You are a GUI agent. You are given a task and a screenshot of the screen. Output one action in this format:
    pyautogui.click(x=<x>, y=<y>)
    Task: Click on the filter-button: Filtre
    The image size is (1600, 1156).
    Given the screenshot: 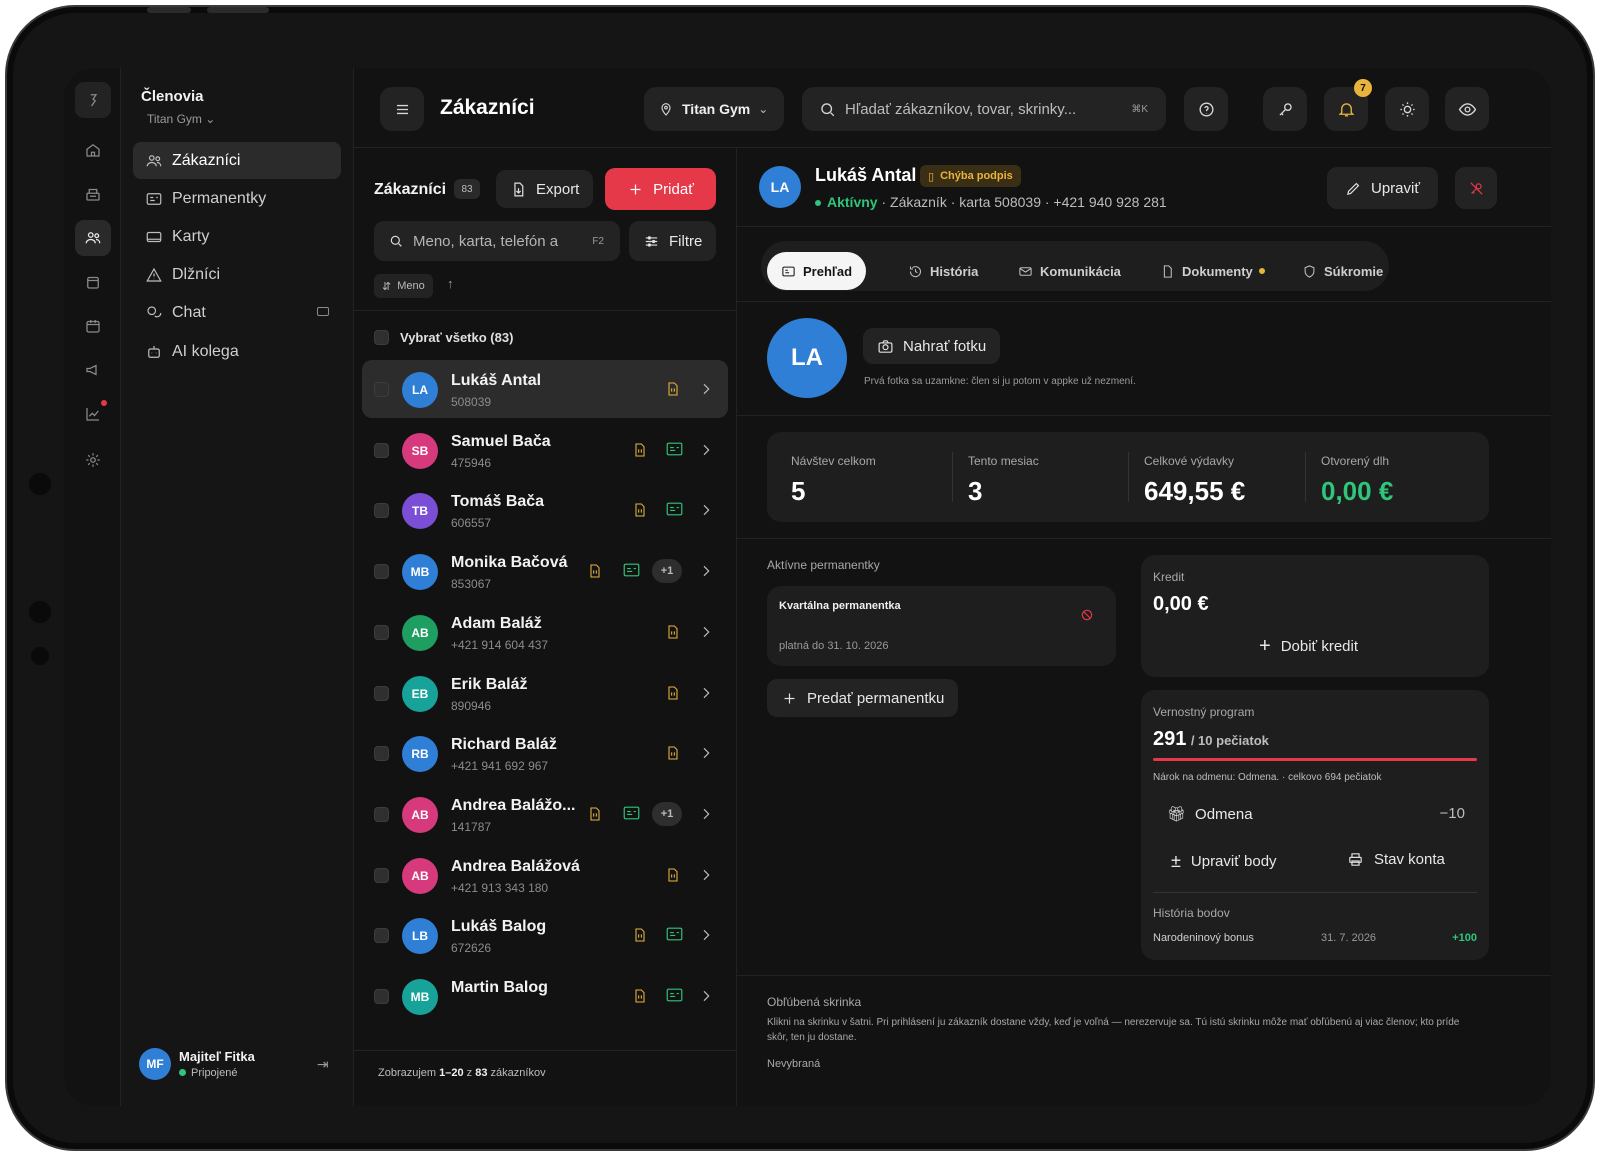 What is the action you would take?
    pyautogui.click(x=673, y=241)
    